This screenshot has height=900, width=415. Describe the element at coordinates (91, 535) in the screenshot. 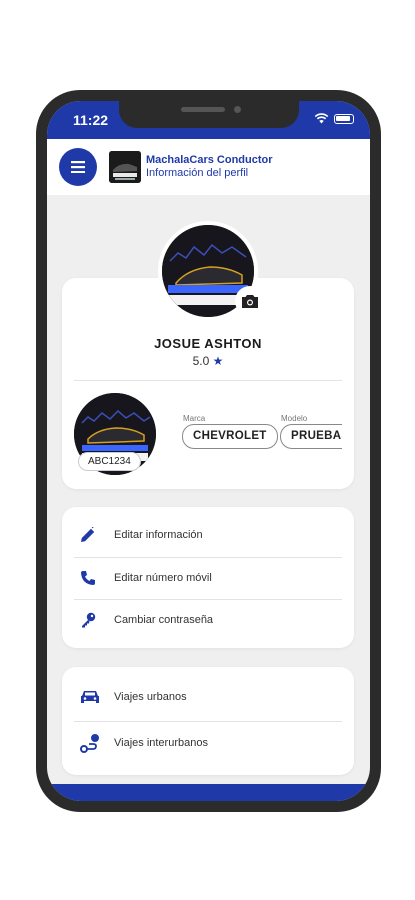

I see `pencil-icon` at that location.